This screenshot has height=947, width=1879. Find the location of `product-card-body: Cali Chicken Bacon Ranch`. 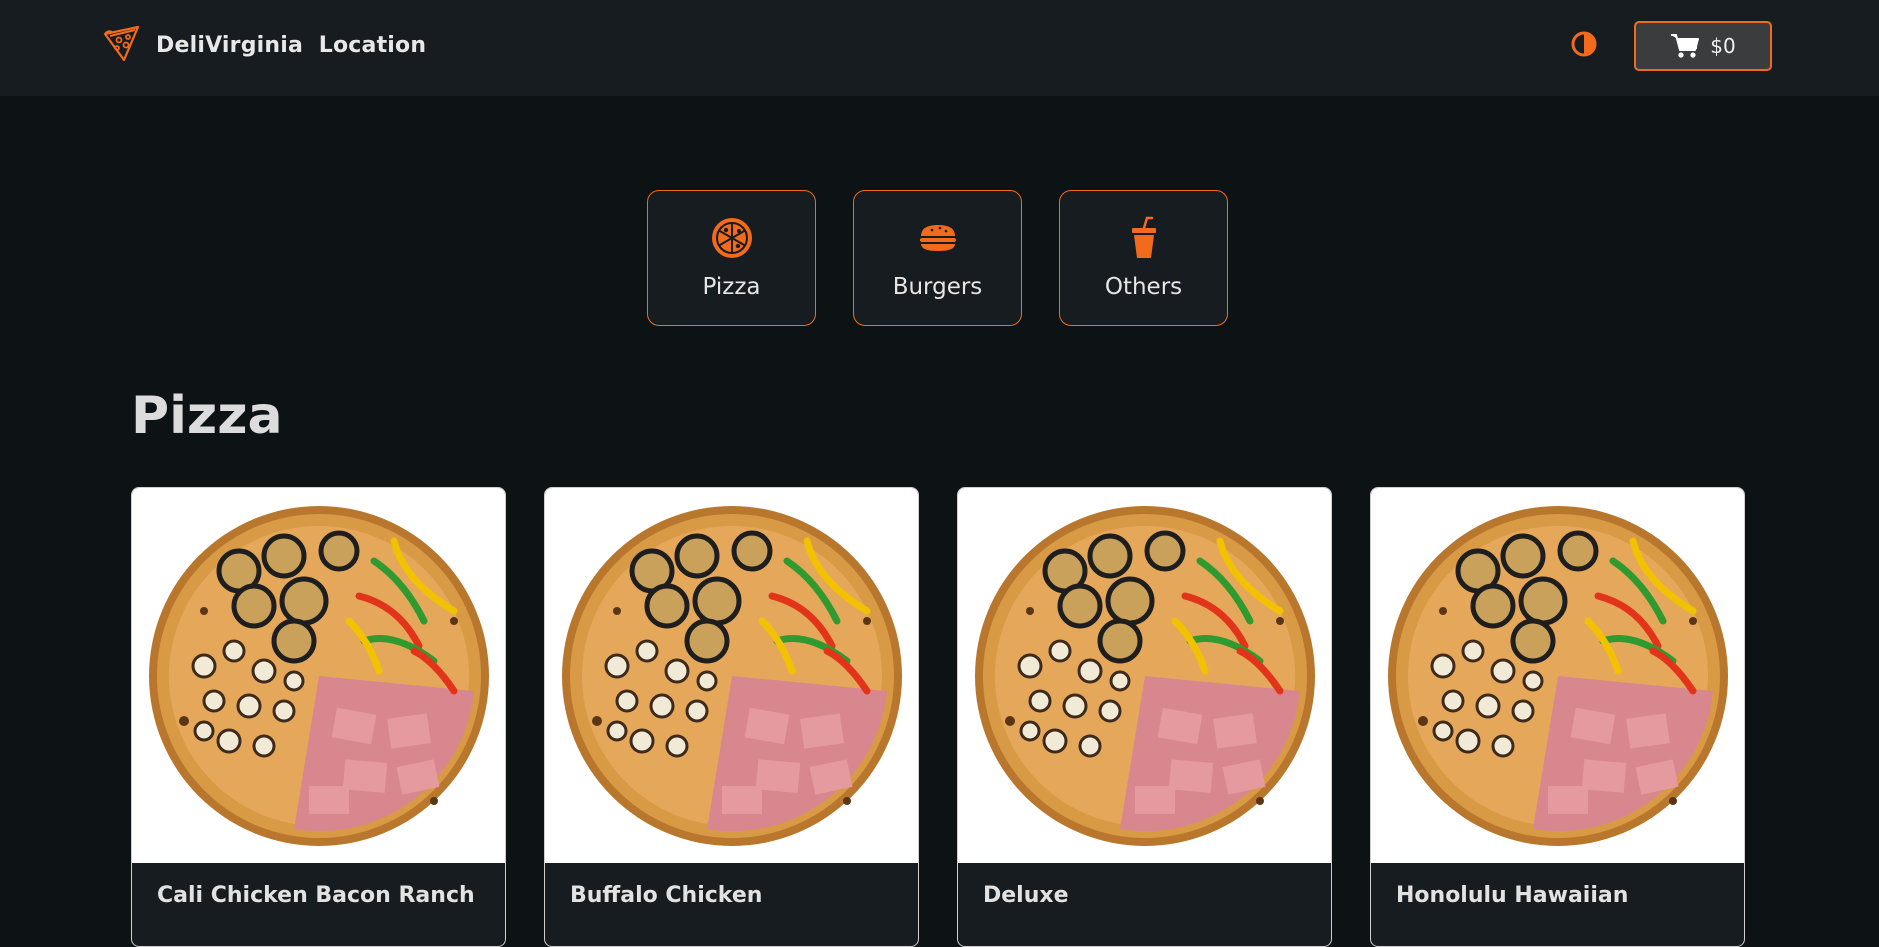

product-card-body: Cali Chicken Bacon Ranch is located at coordinates (318, 895).